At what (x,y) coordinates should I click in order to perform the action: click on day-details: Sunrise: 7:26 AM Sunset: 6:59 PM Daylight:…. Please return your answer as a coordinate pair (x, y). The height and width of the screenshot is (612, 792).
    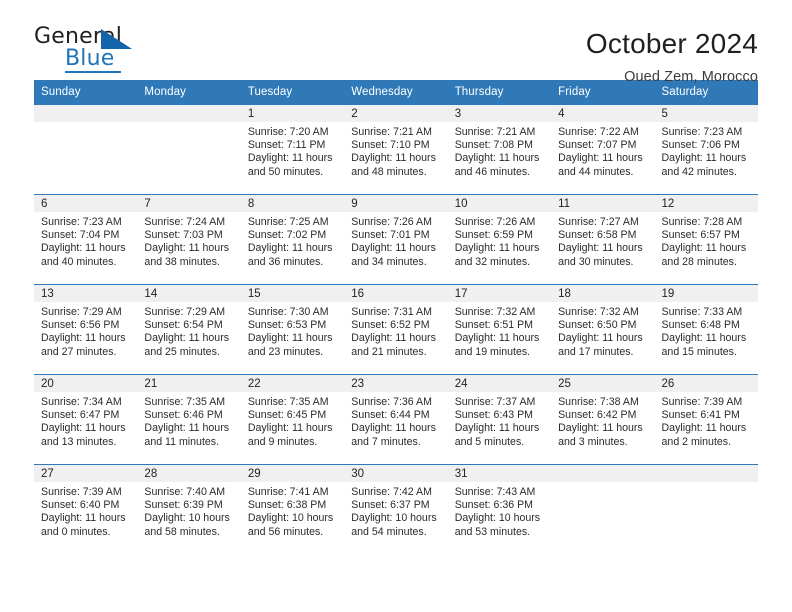
    Looking at the image, I should click on (499, 240).